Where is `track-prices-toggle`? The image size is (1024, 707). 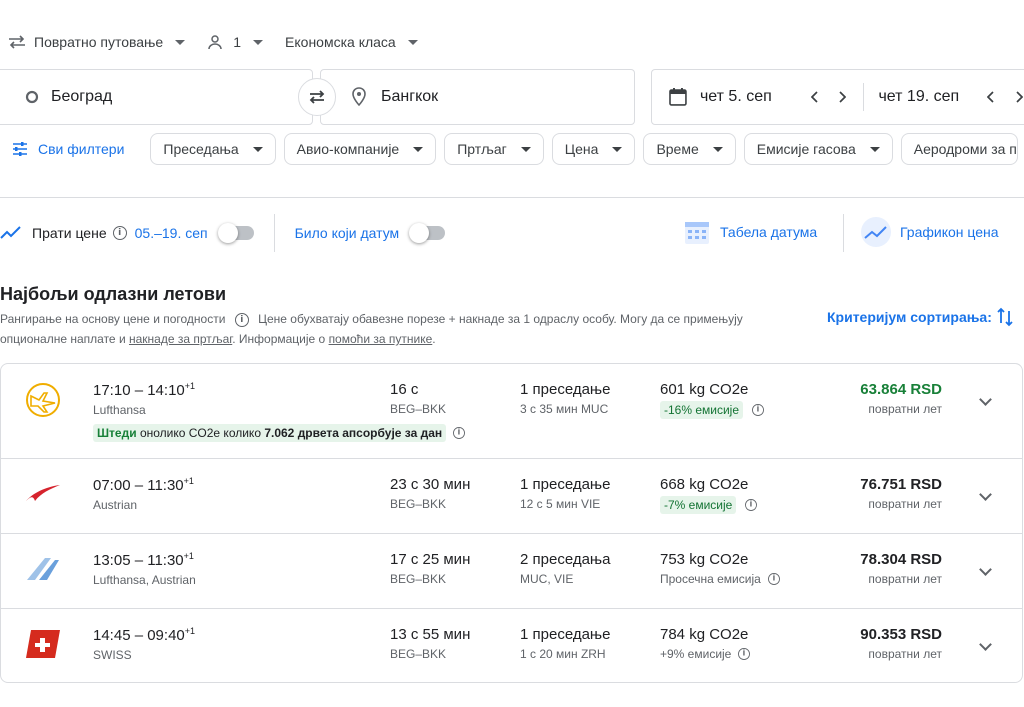 track-prices-toggle is located at coordinates (235, 233).